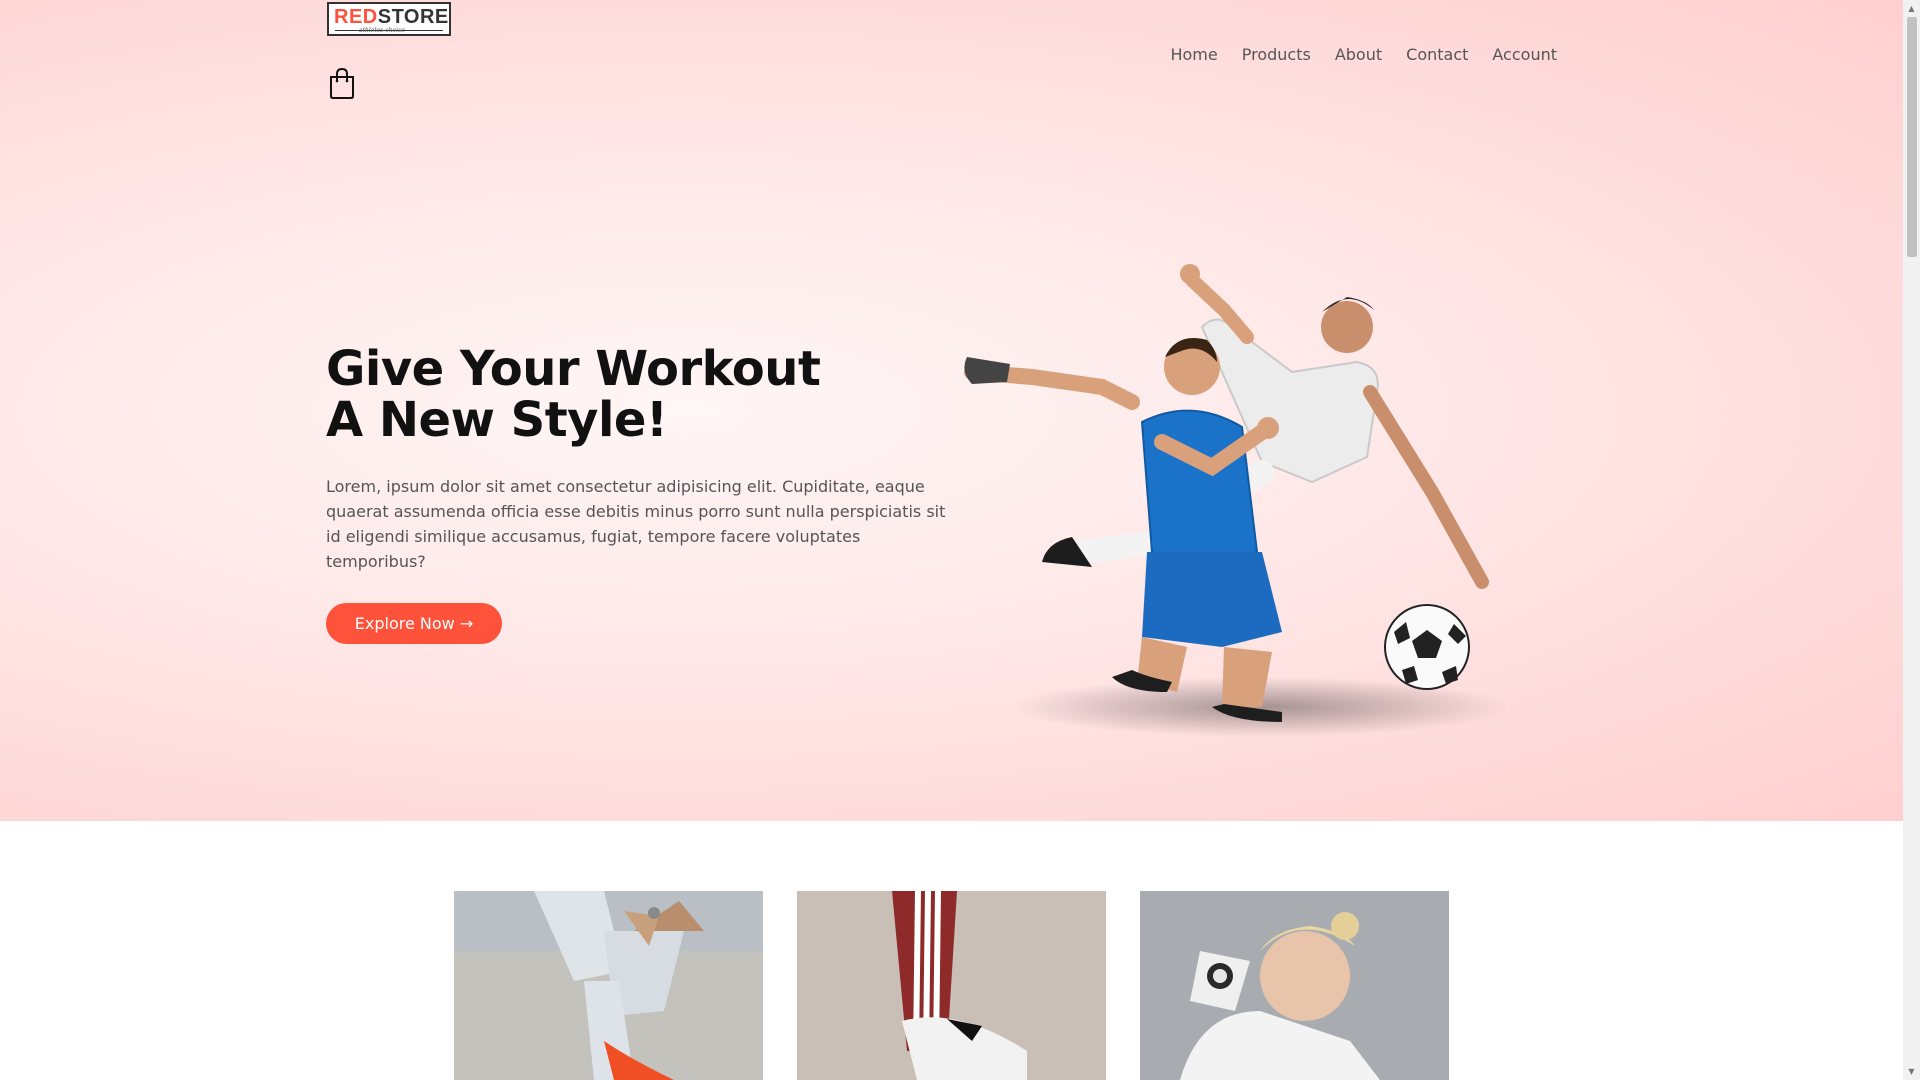 The height and width of the screenshot is (1080, 1920). Describe the element at coordinates (382, 30) in the screenshot. I see `logo-tagline: athletes choice` at that location.